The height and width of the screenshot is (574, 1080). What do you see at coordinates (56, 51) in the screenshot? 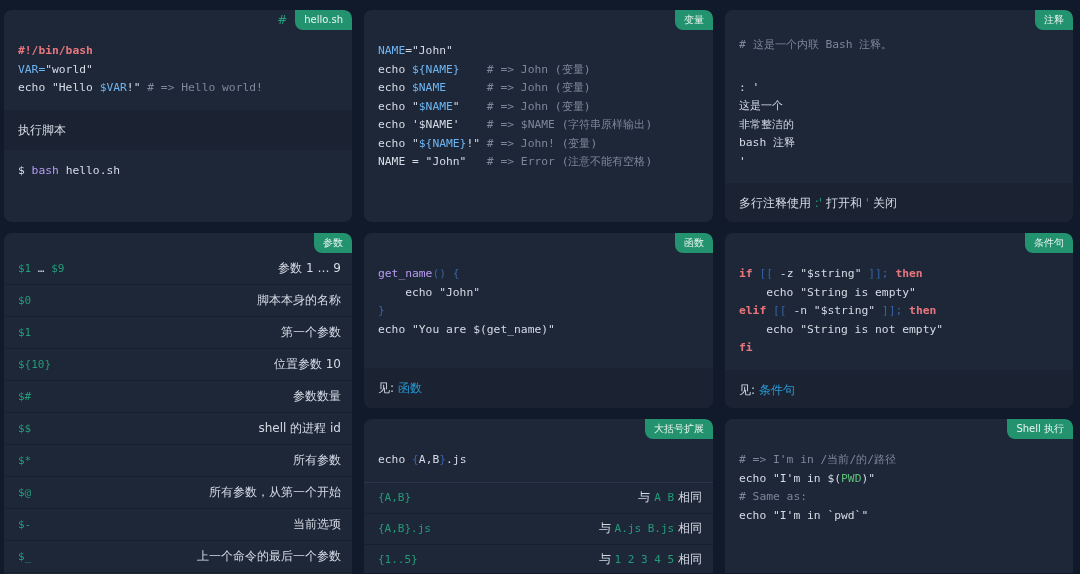
I see `code-line: #!/bin/bash` at bounding box center [56, 51].